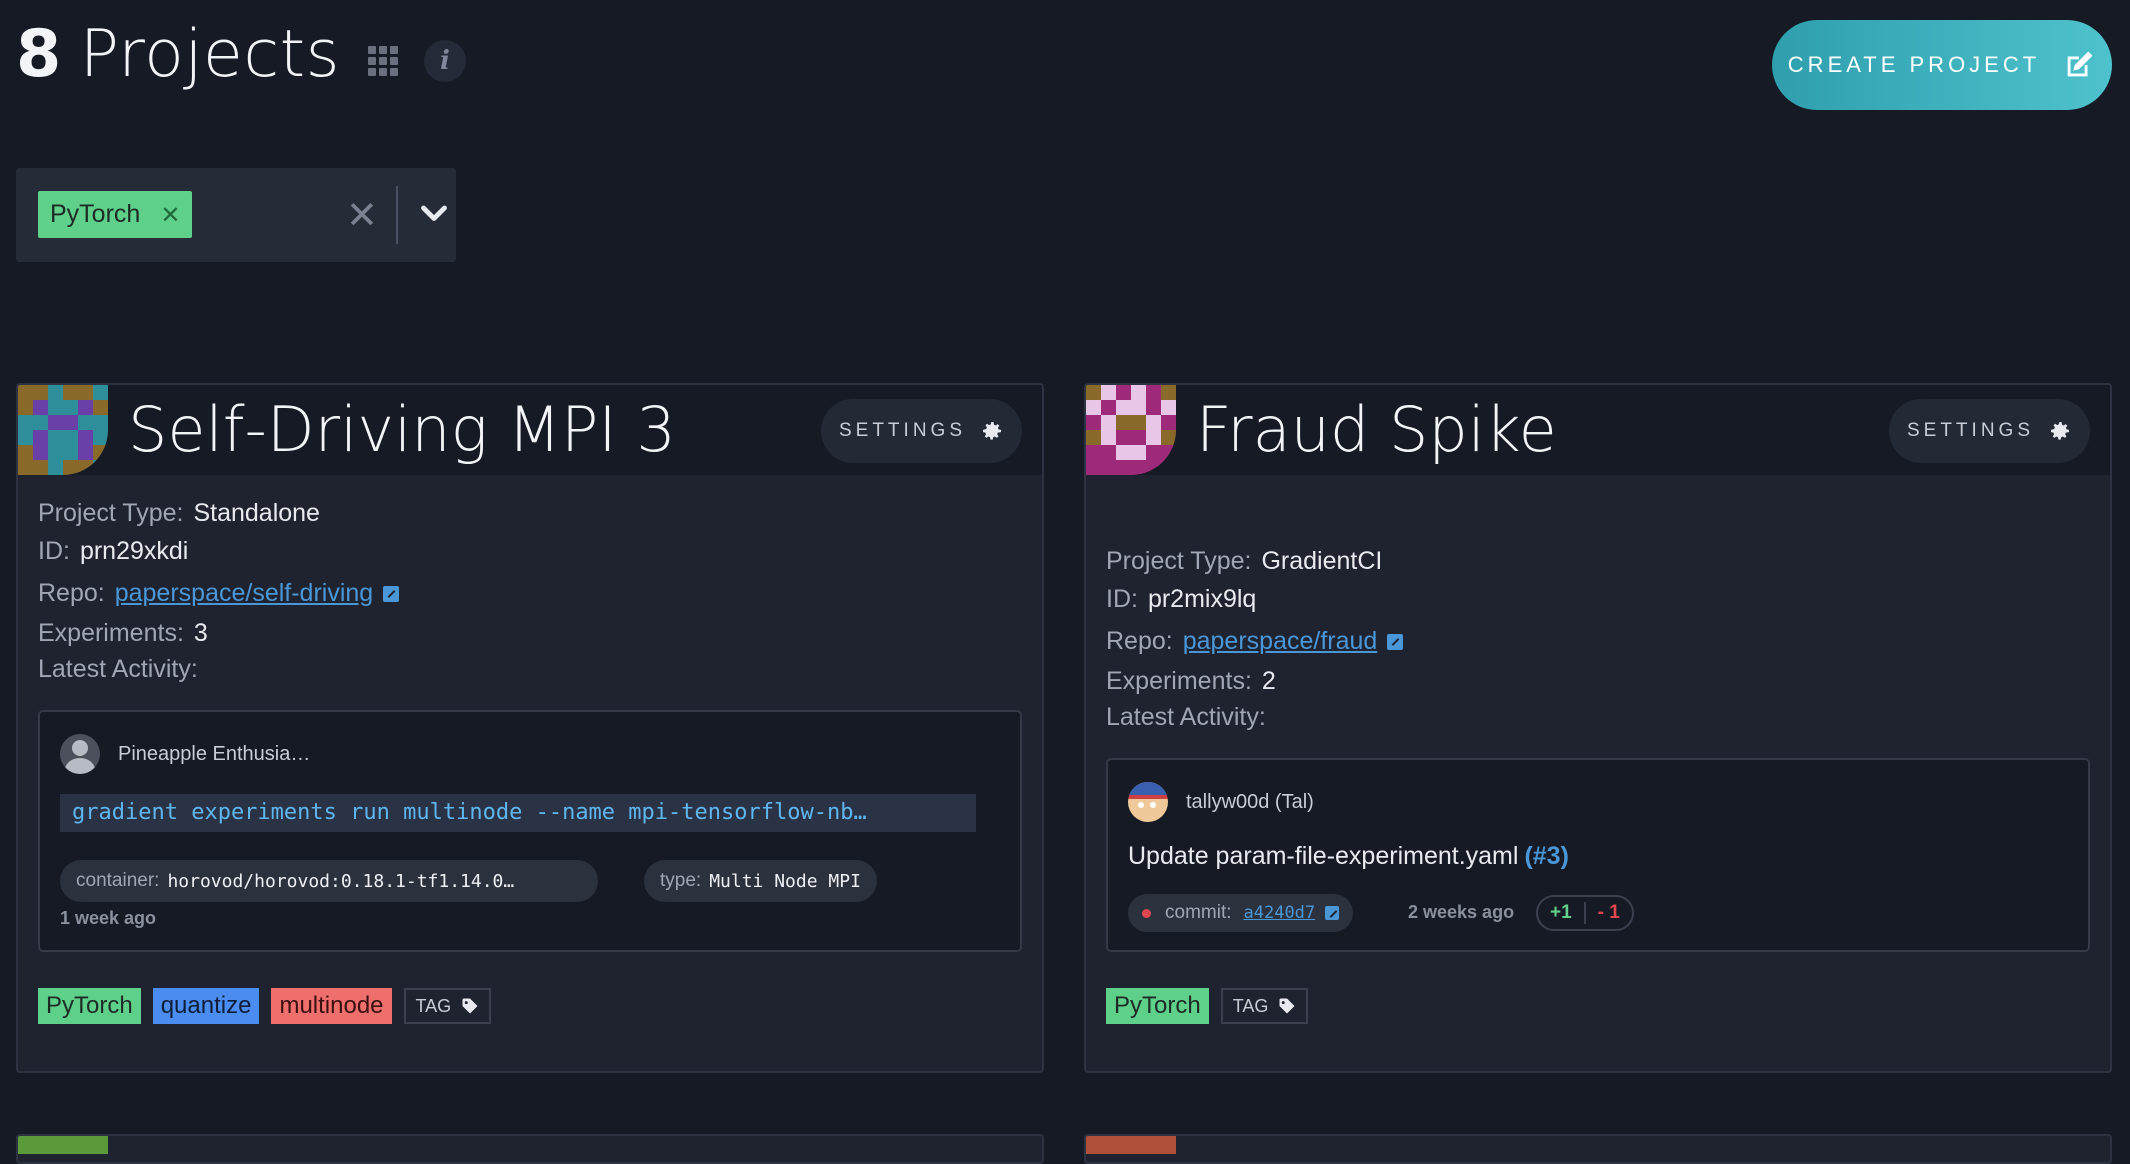 The height and width of the screenshot is (1164, 2130). What do you see at coordinates (118, 880) in the screenshot?
I see `container-key: container:` at bounding box center [118, 880].